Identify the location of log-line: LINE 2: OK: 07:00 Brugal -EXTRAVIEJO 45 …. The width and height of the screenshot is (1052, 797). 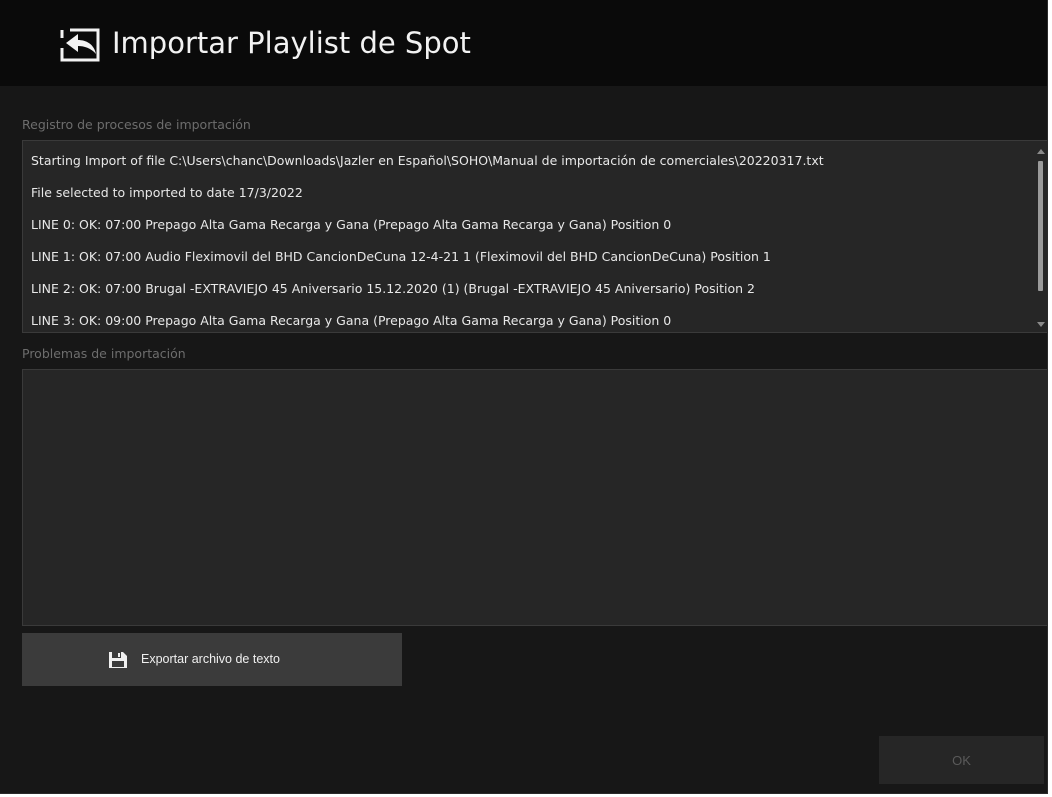
(530, 289).